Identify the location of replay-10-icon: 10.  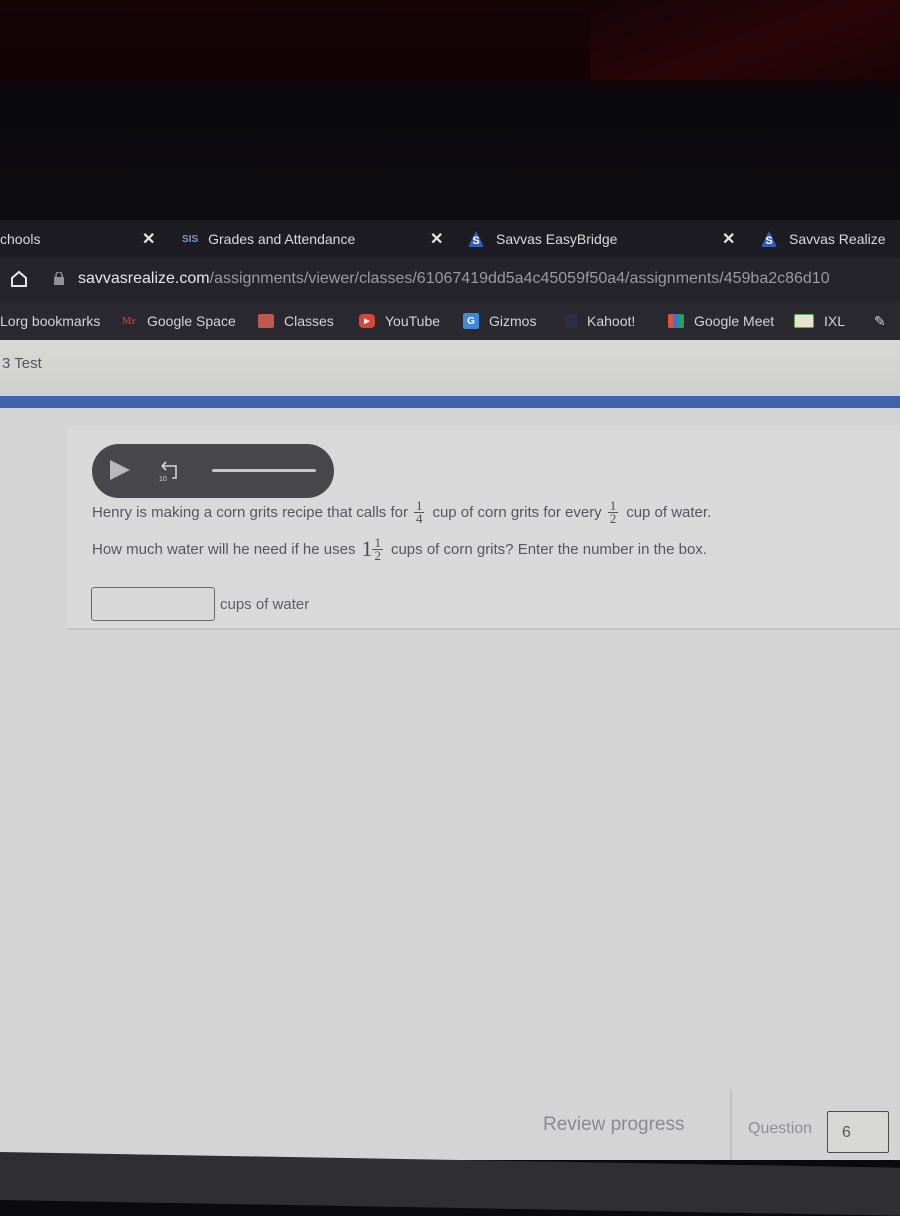
(170, 472).